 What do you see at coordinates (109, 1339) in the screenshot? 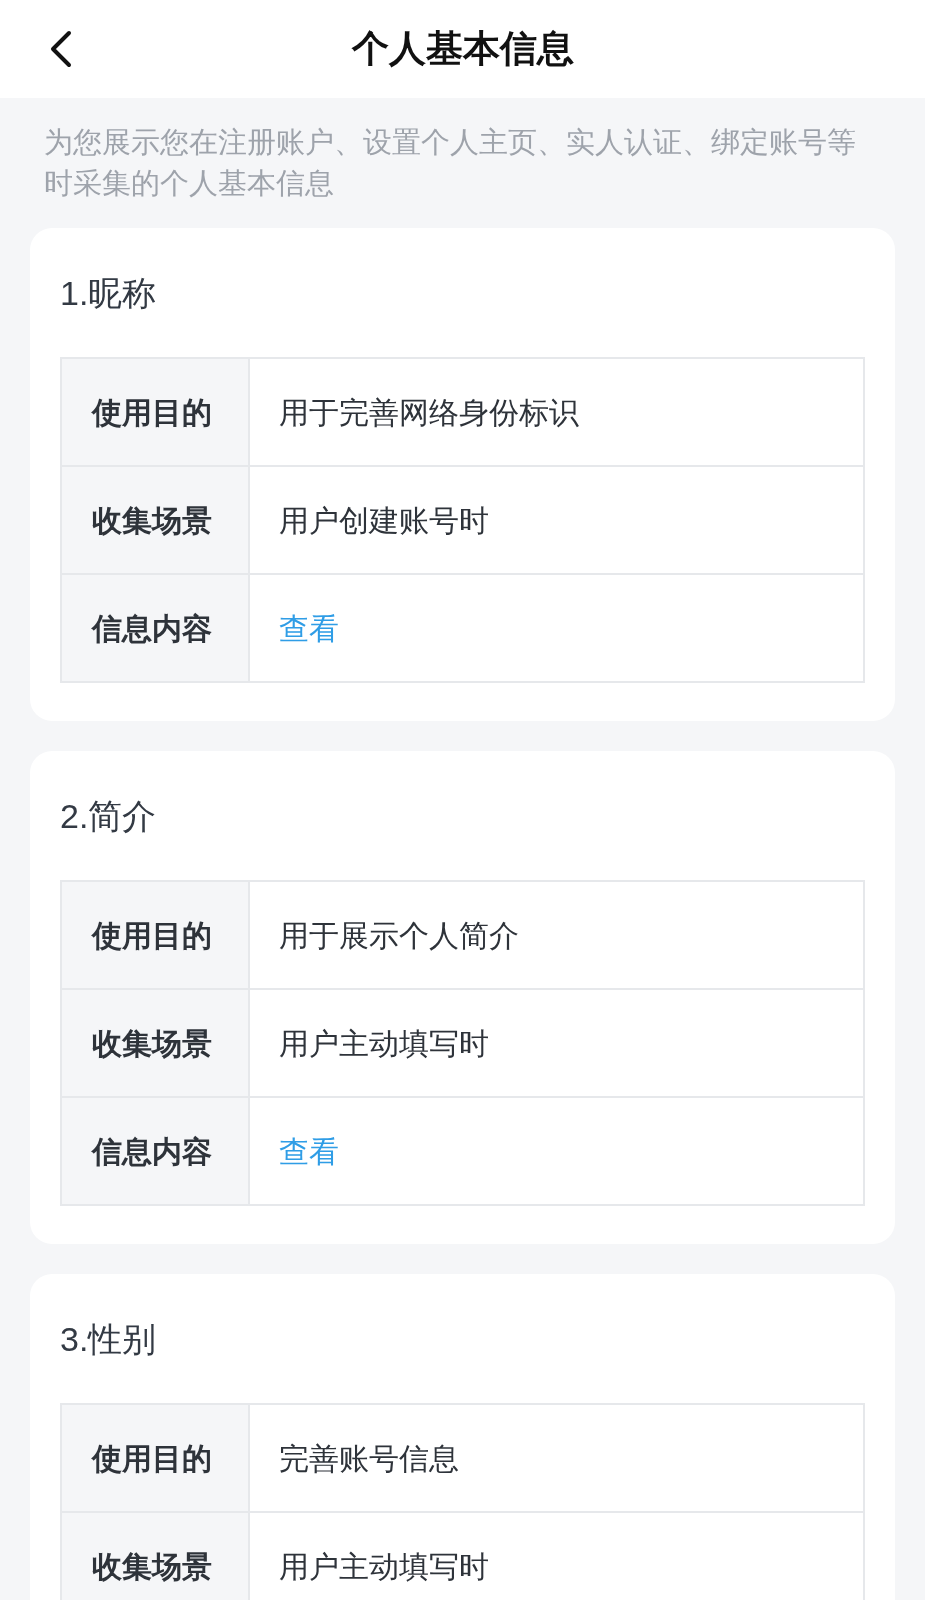
I see `section-title: 3.性别` at bounding box center [109, 1339].